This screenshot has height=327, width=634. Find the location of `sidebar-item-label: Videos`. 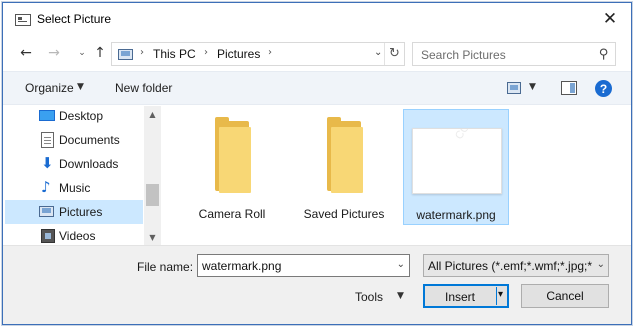

sidebar-item-label: Videos is located at coordinates (77, 236).